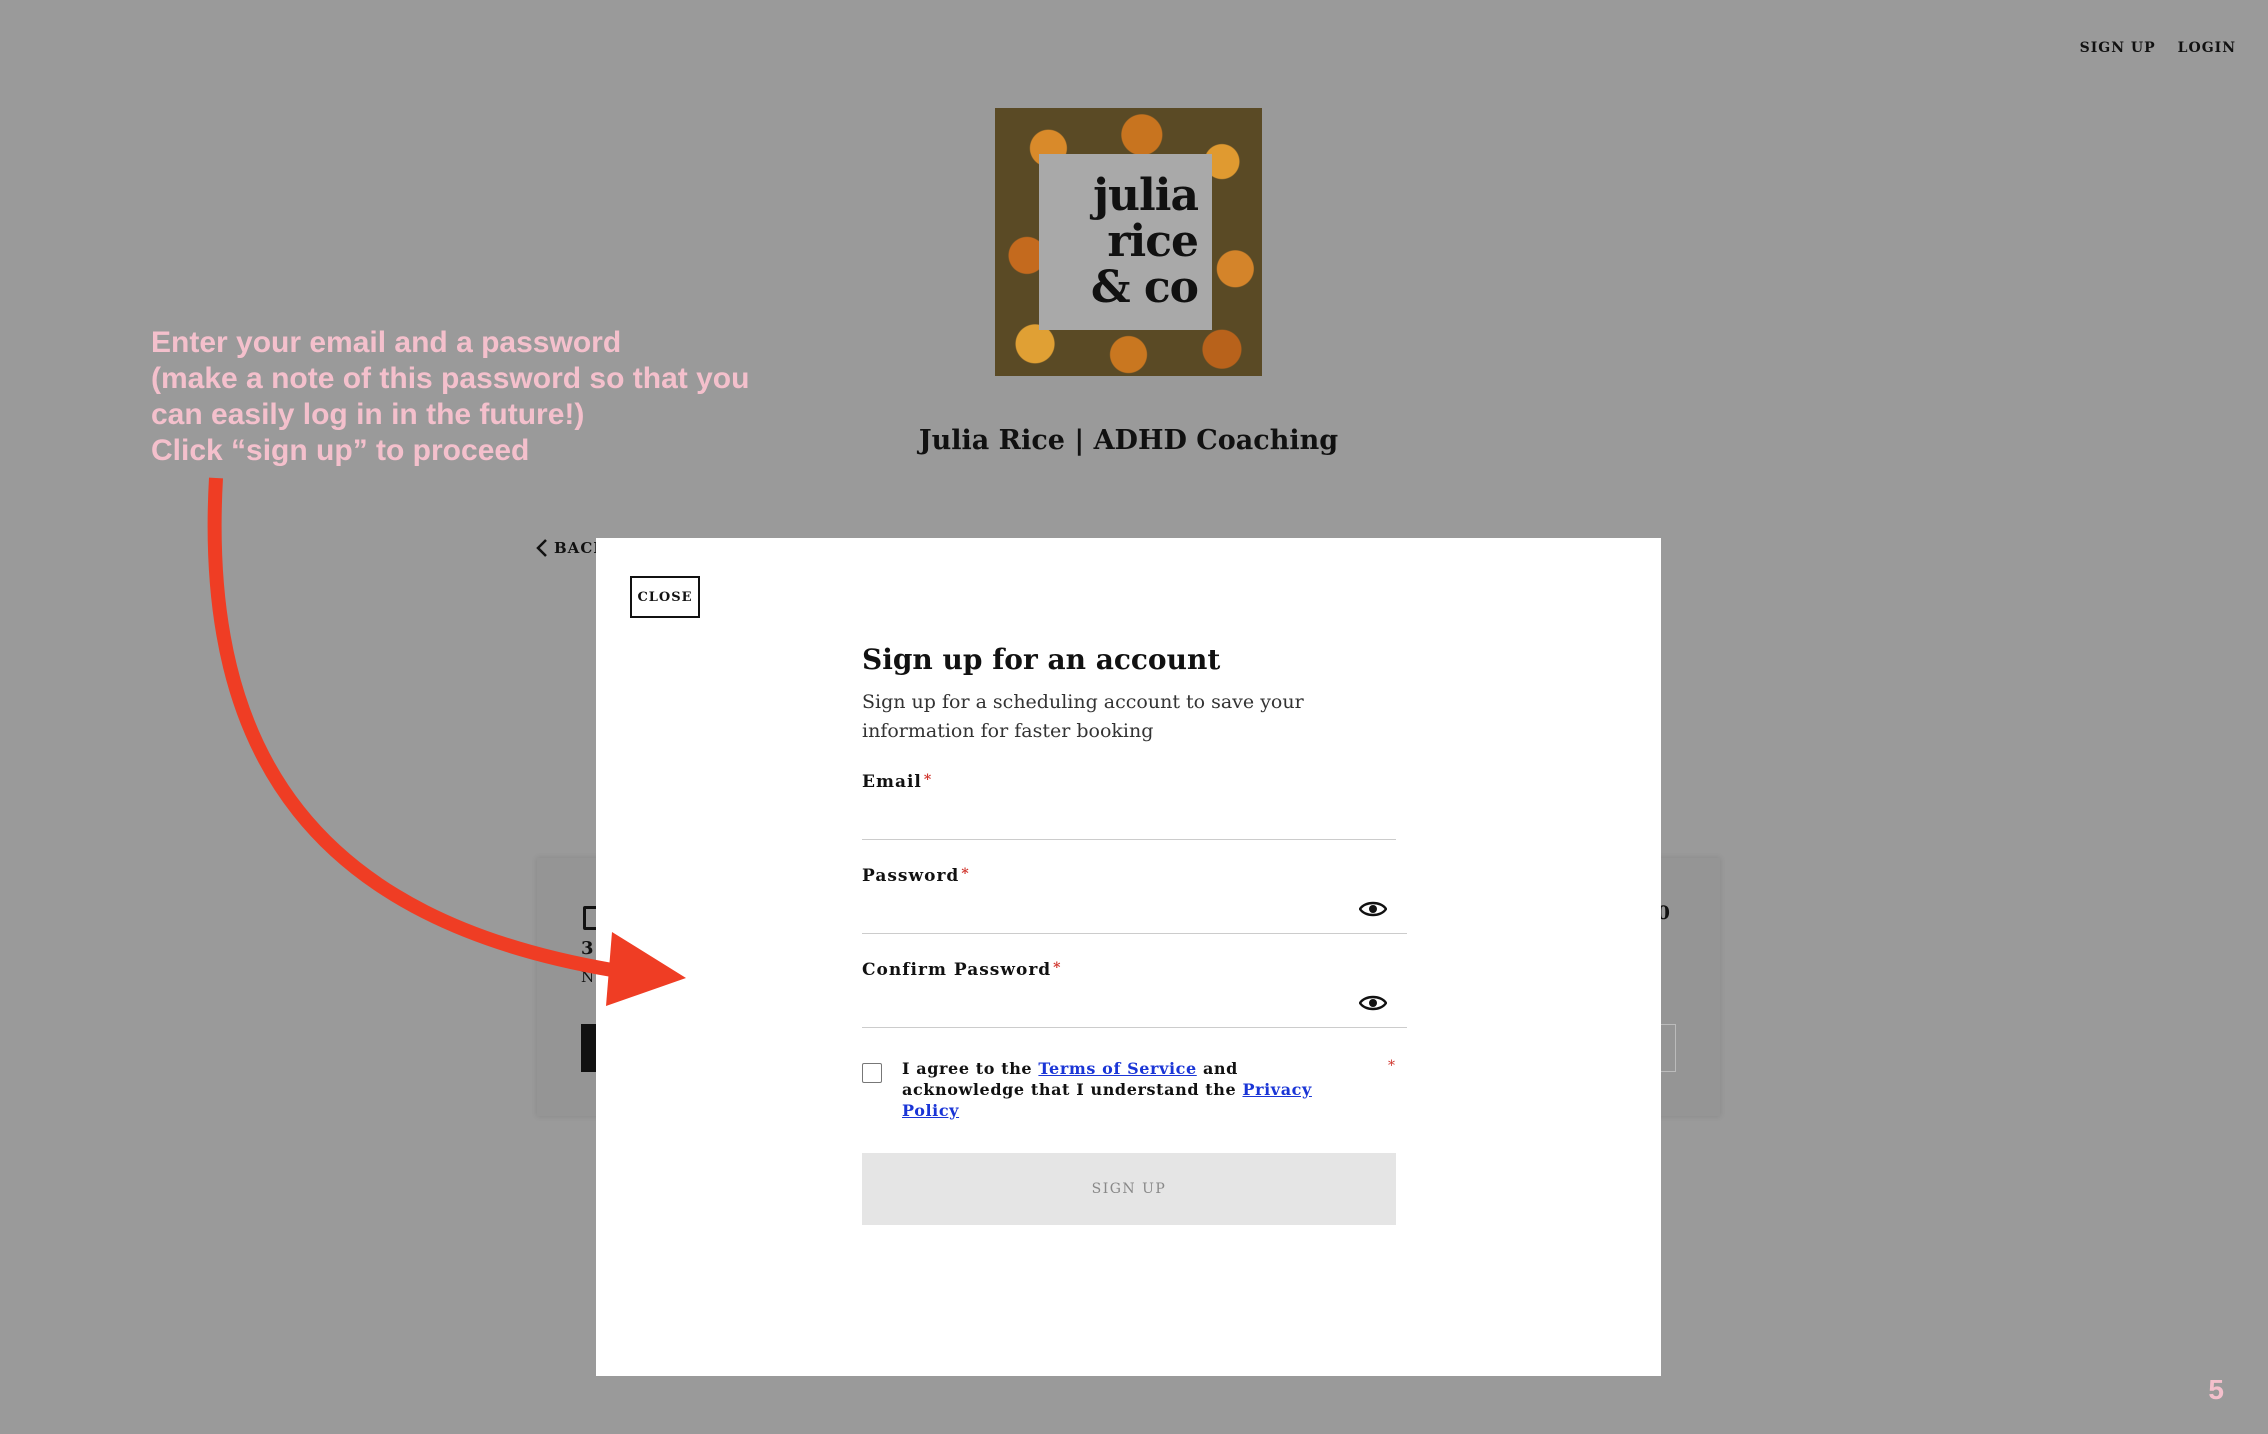 The height and width of the screenshot is (1434, 2268). I want to click on slide-page-number: 5, so click(2216, 1389).